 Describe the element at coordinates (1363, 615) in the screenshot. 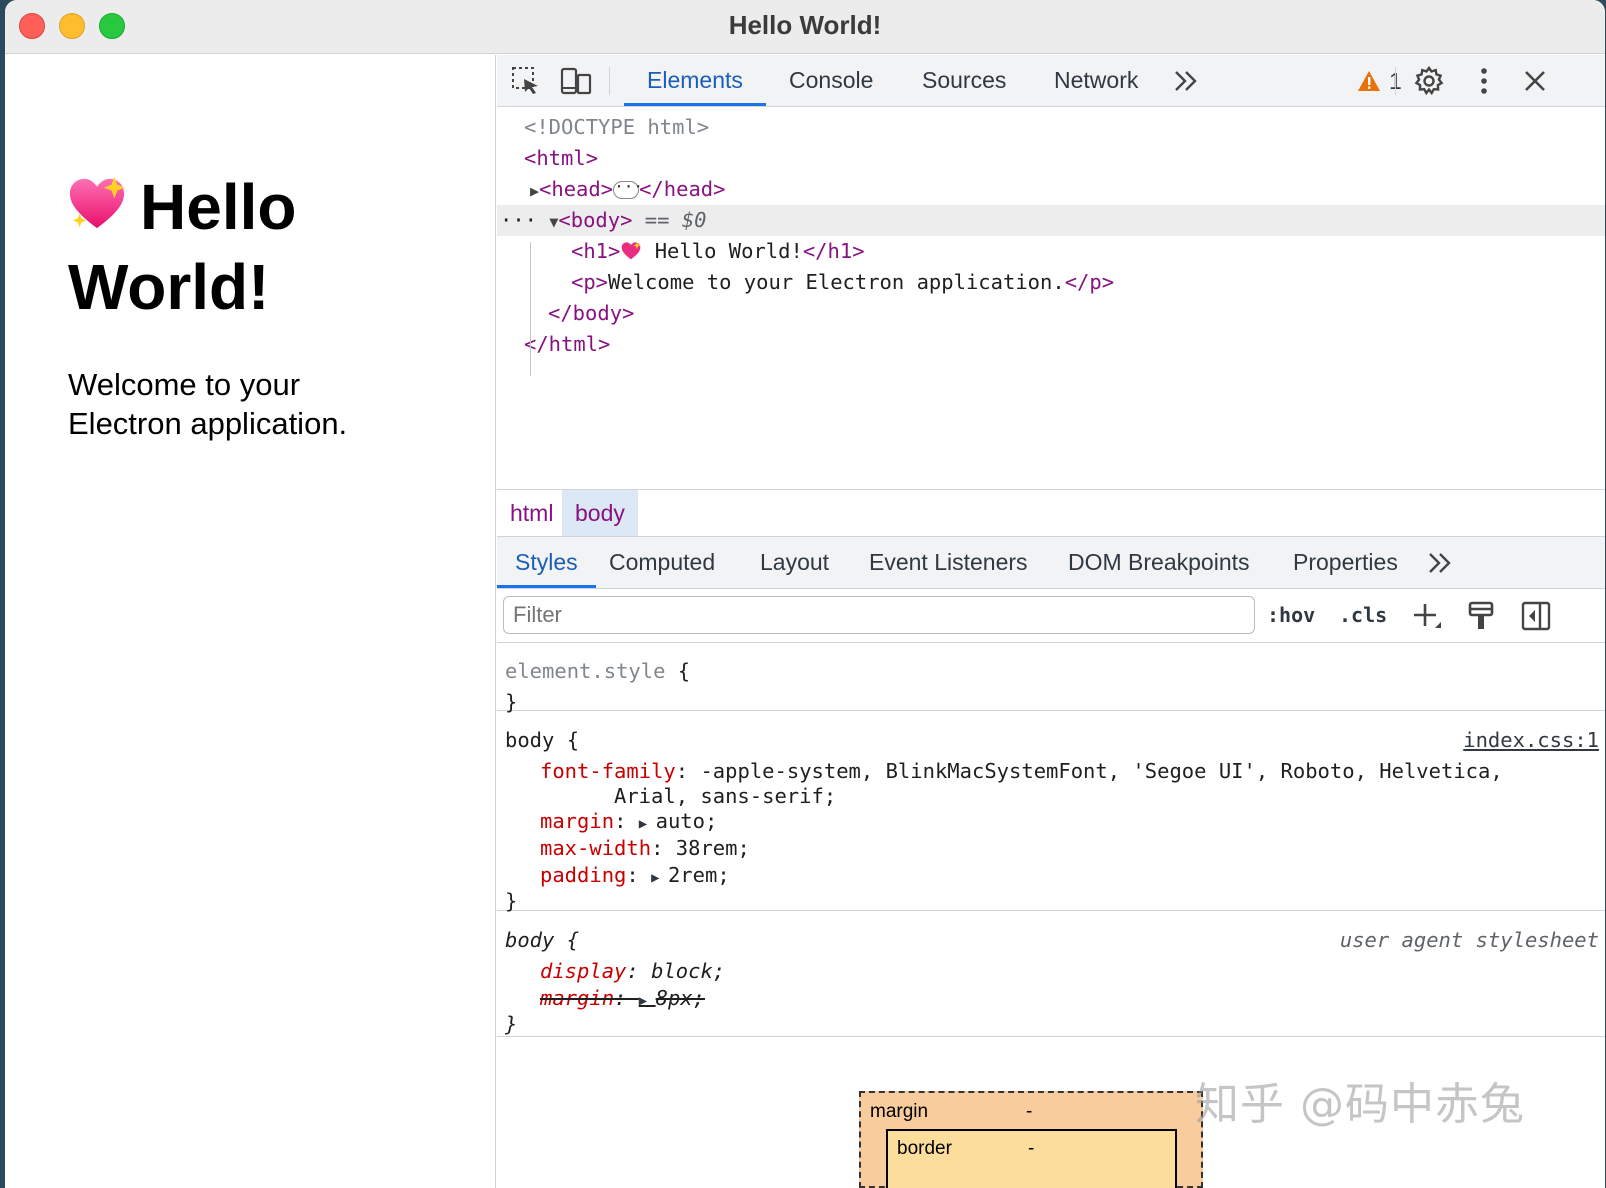

I see `class-toggle-button: .cls` at that location.